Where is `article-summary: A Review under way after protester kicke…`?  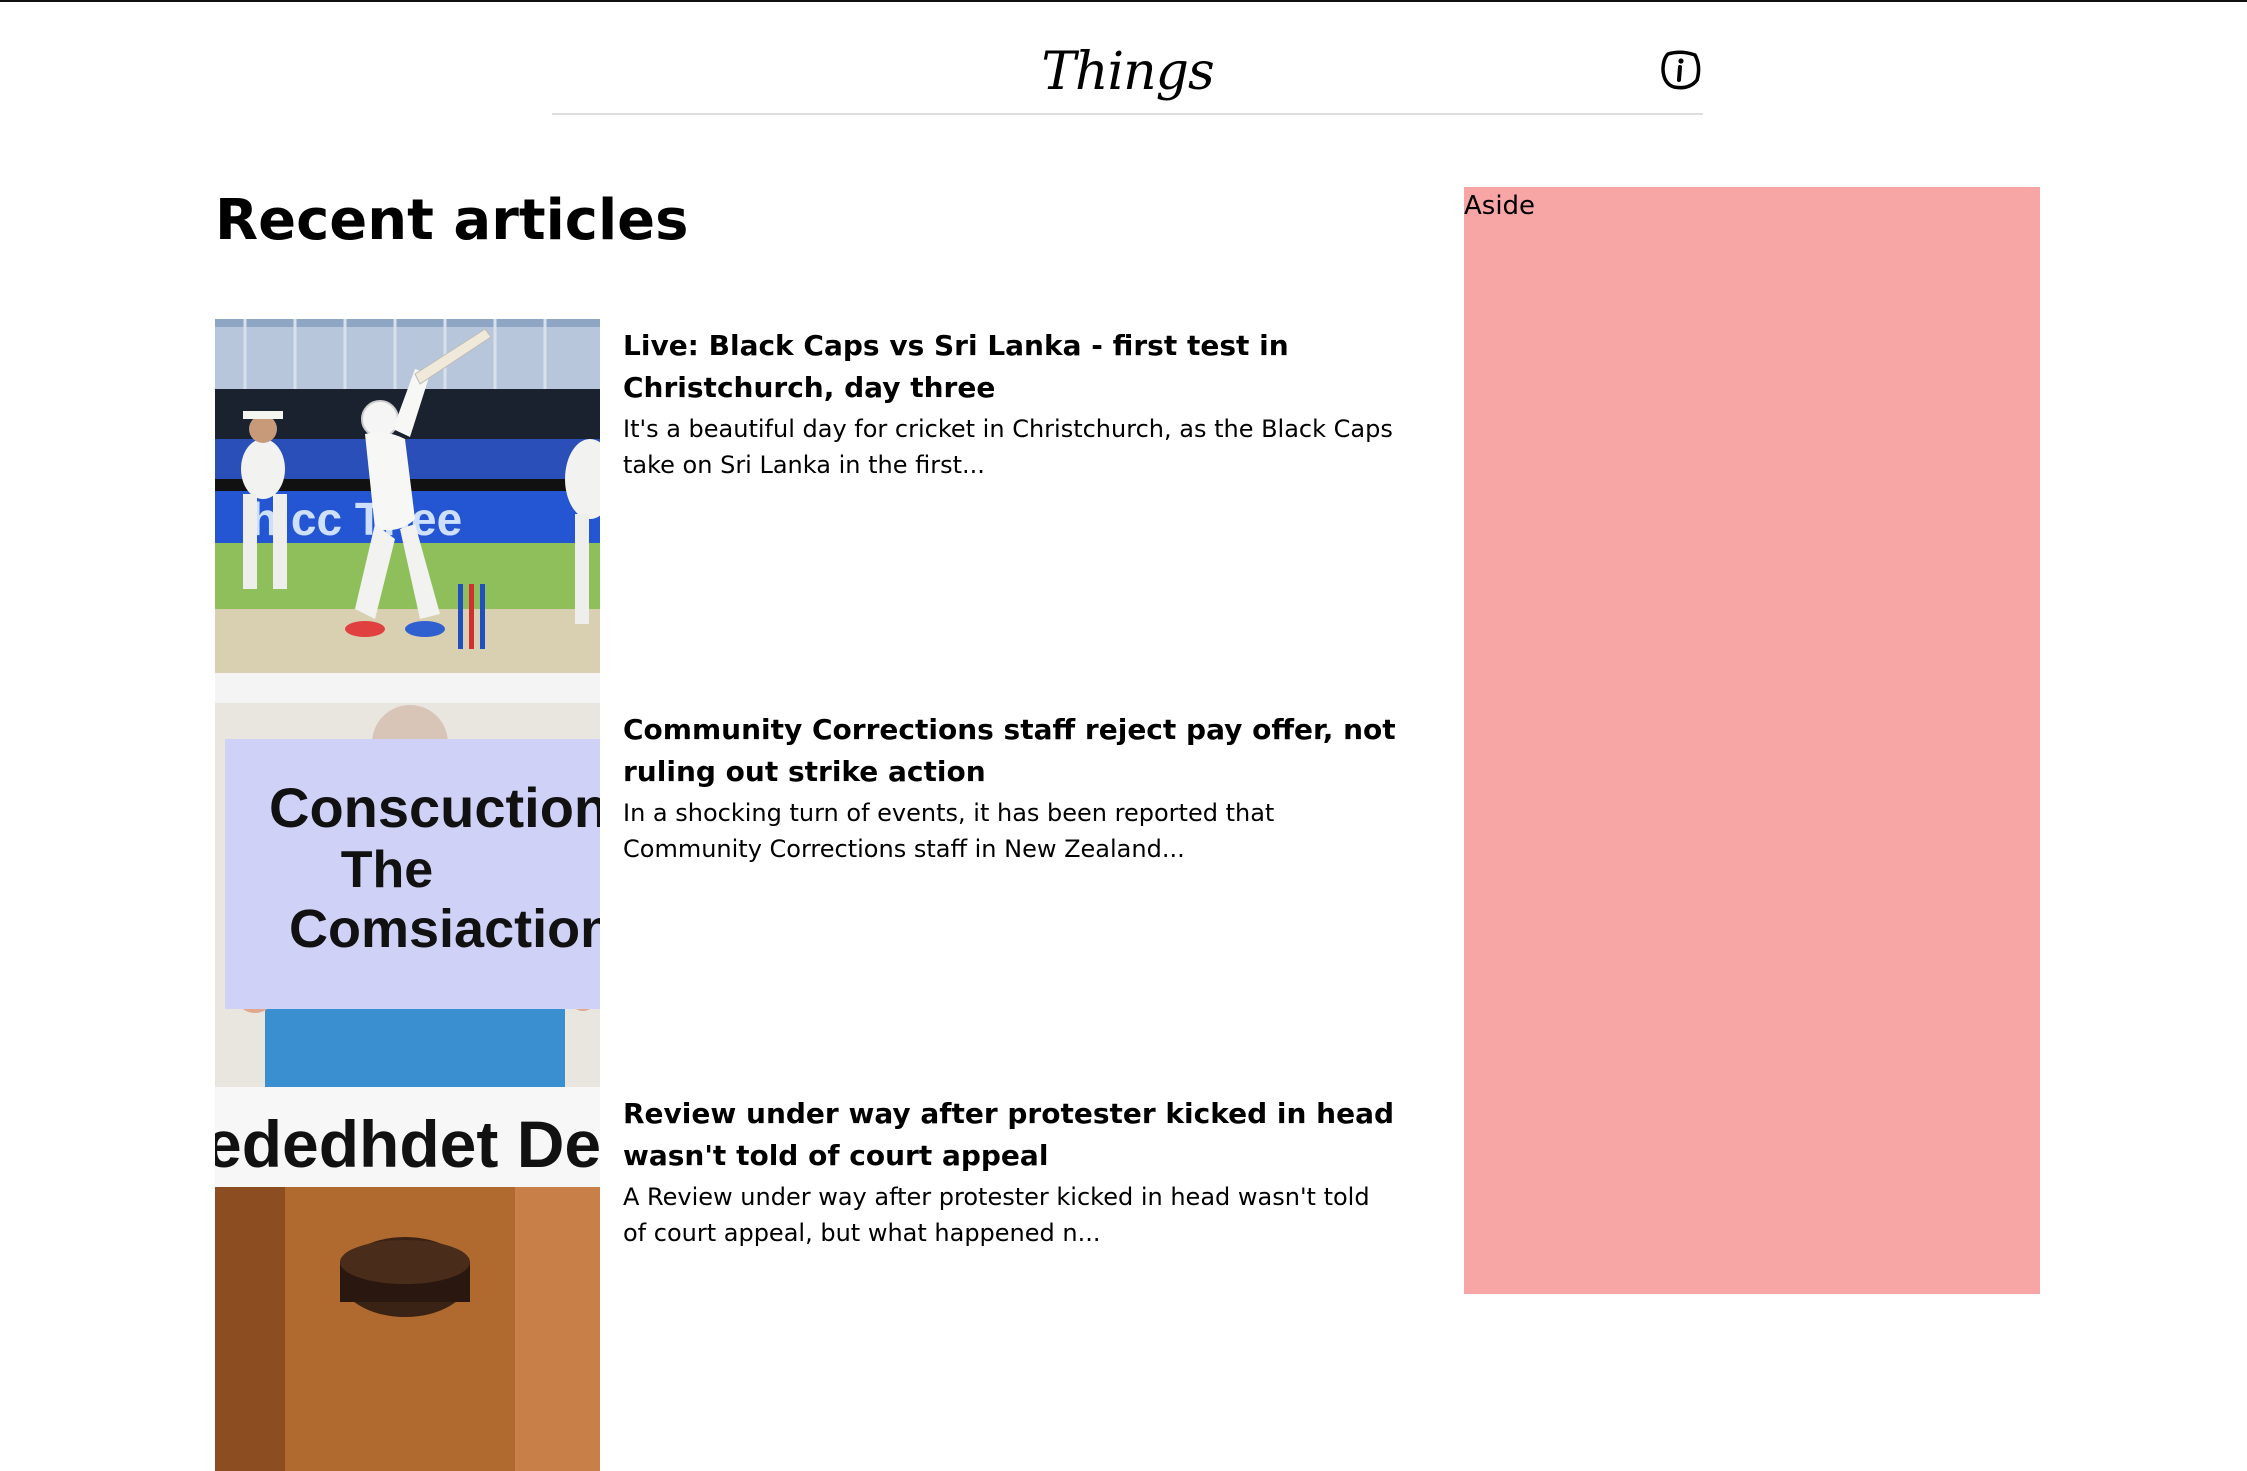 article-summary: A Review under way after protester kicke… is located at coordinates (996, 1215).